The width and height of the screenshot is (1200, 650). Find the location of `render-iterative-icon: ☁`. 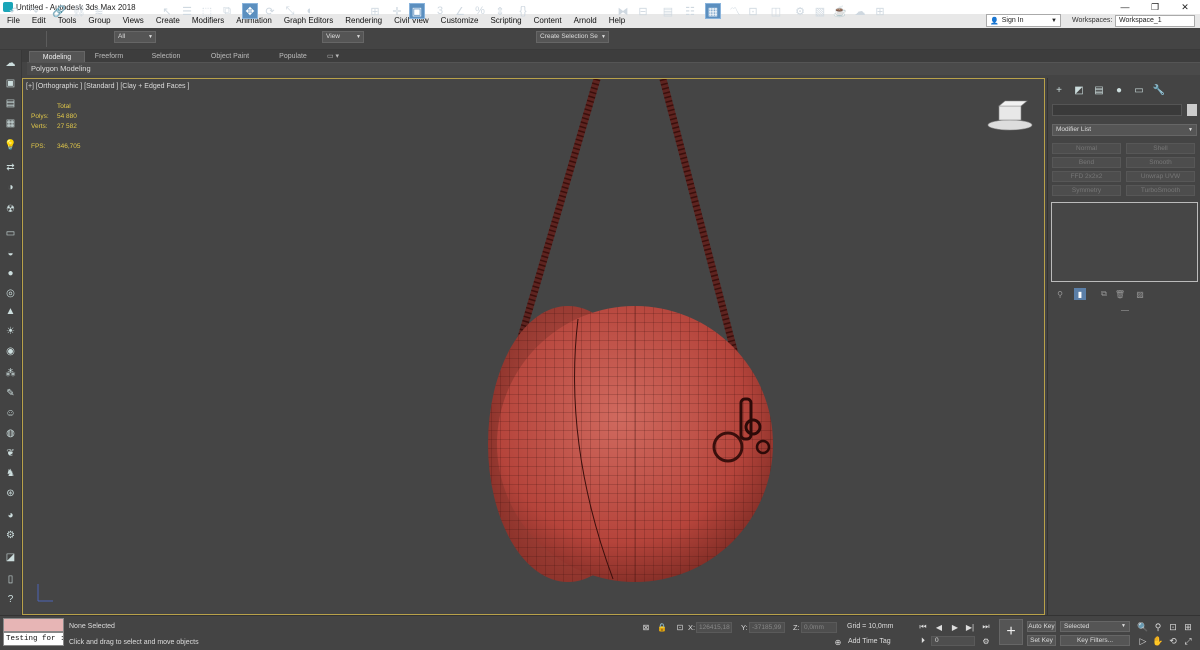

render-iterative-icon: ☁ is located at coordinates (860, 11).